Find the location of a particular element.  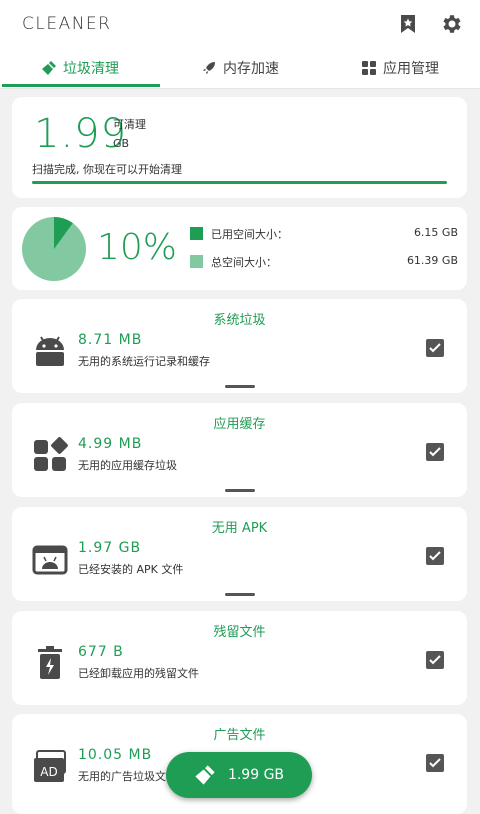

legend-used-label: 已用空间大小： is located at coordinates (249, 234).